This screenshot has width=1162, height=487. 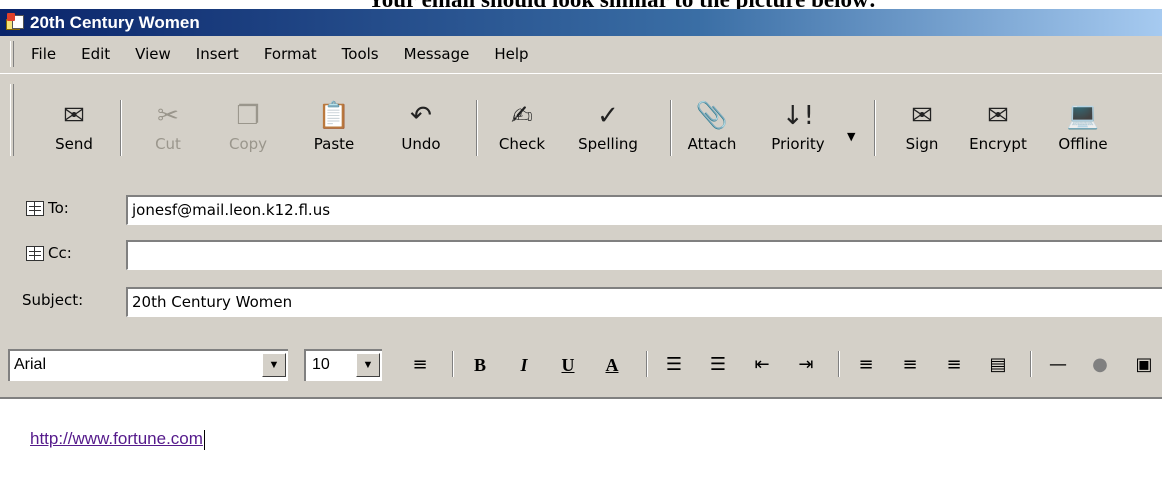 I want to click on menu-view: View, so click(x=153, y=54).